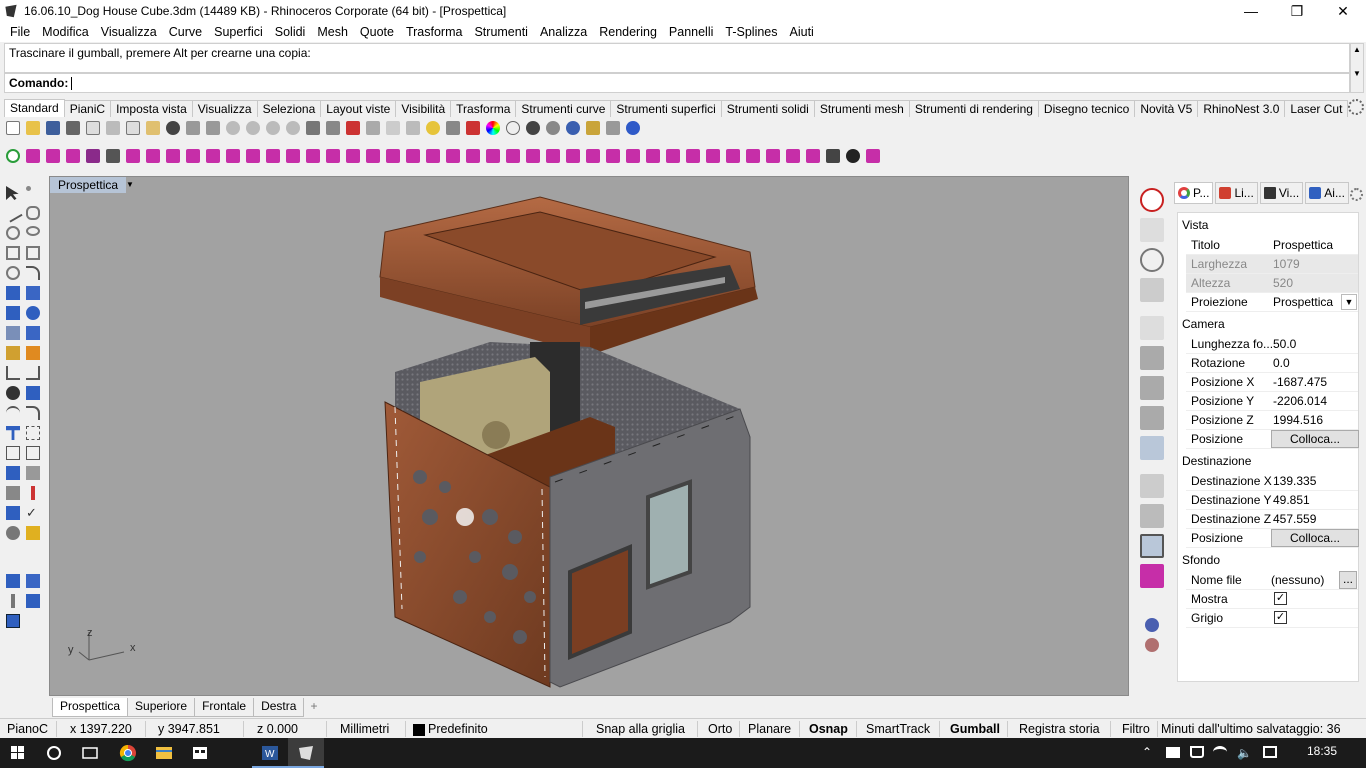 Image resolution: width=1366 pixels, height=768 pixels. Describe the element at coordinates (434, 32) in the screenshot. I see `menu-trasforma: Trasforma` at that location.